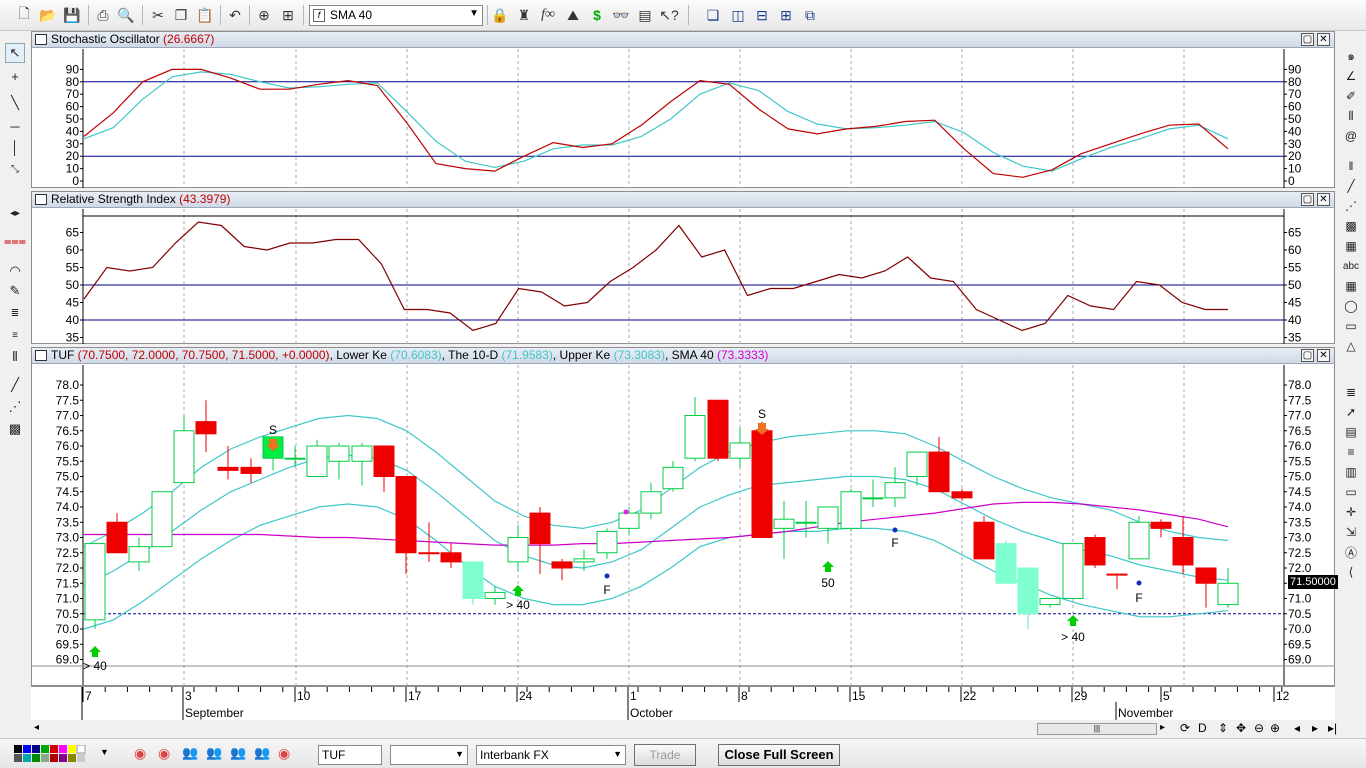 The image size is (1366, 768). Describe the element at coordinates (15, 147) in the screenshot. I see `vertical-line-icon: │` at that location.